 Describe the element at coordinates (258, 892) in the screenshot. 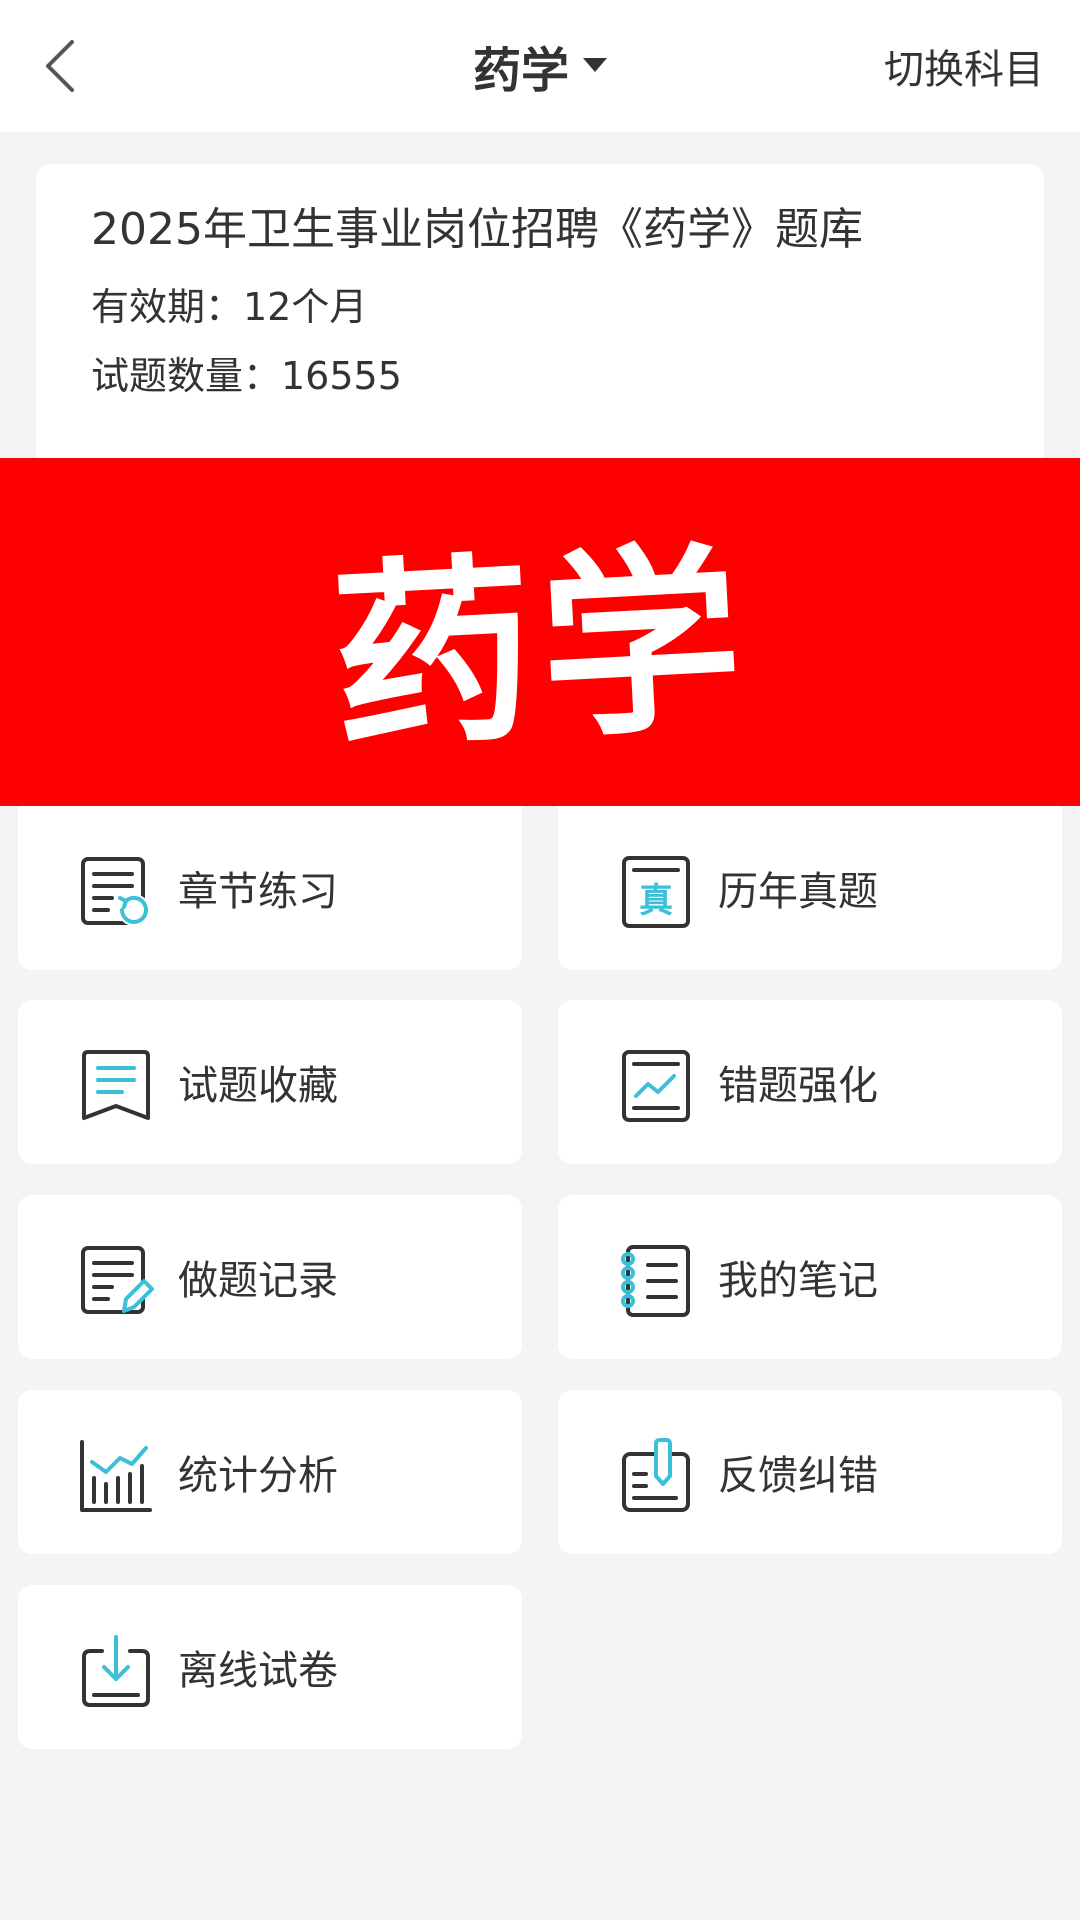

I see `menu-item-label: 章节练习` at that location.